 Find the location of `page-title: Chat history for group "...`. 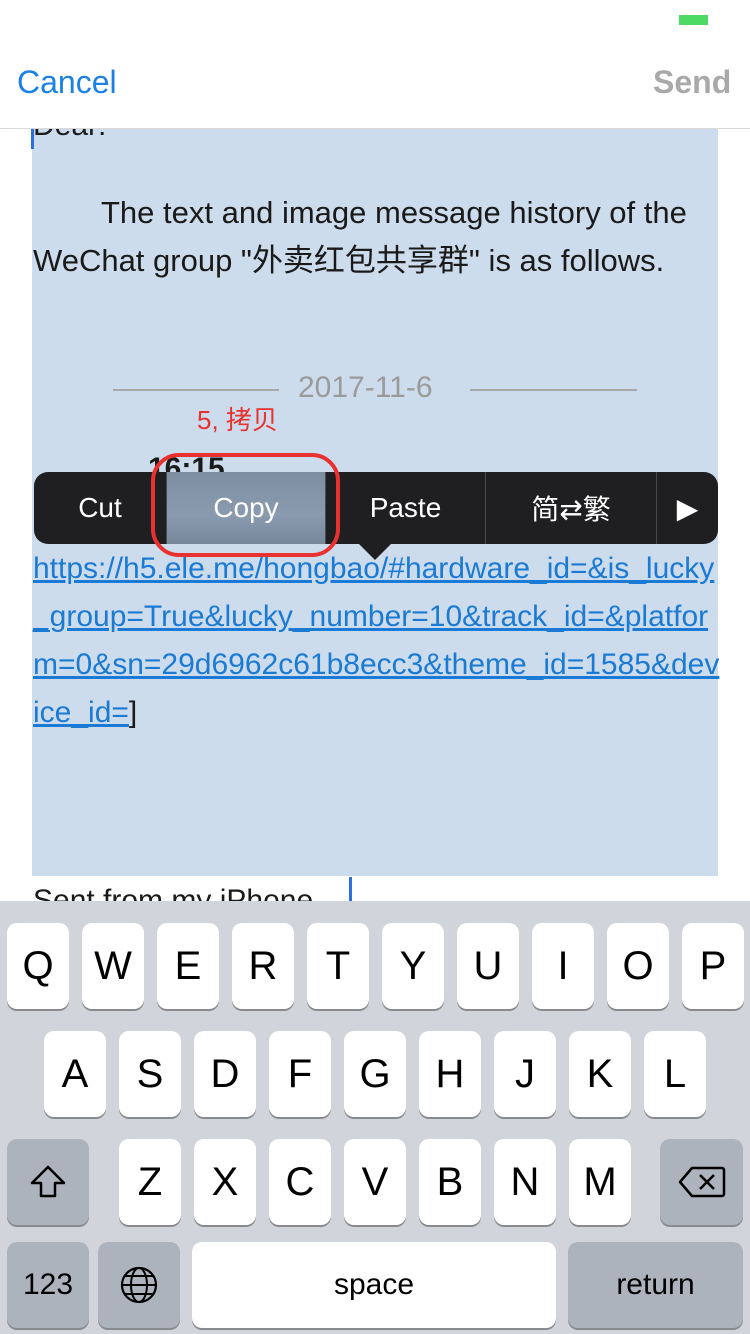

page-title: Chat history for group "... is located at coordinates (359, 80).